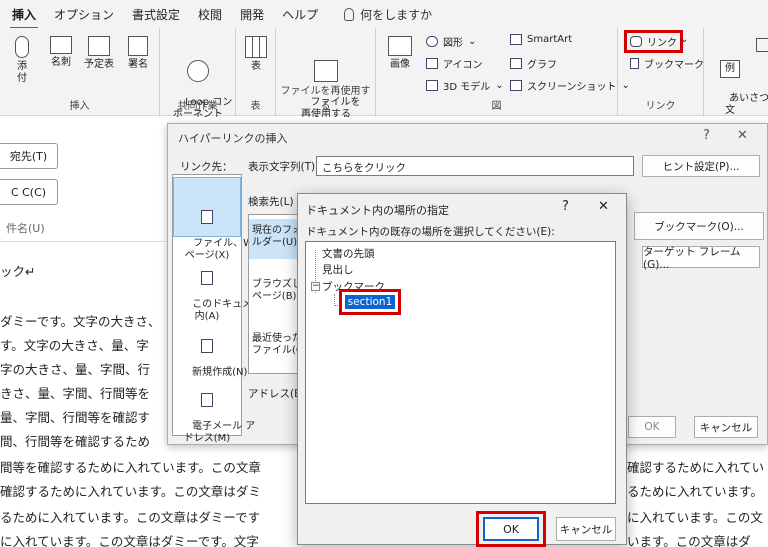  Describe the element at coordinates (463, 65) in the screenshot. I see `icons-label: アイコン` at that location.